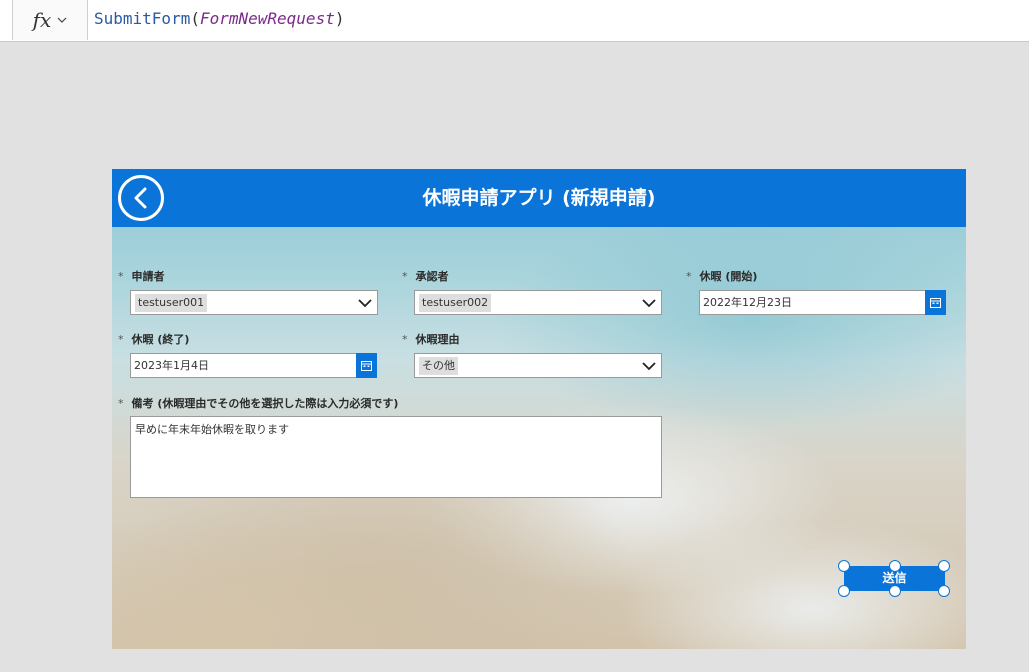 The width and height of the screenshot is (1029, 672). I want to click on approver-label: * 承認者, so click(425, 276).